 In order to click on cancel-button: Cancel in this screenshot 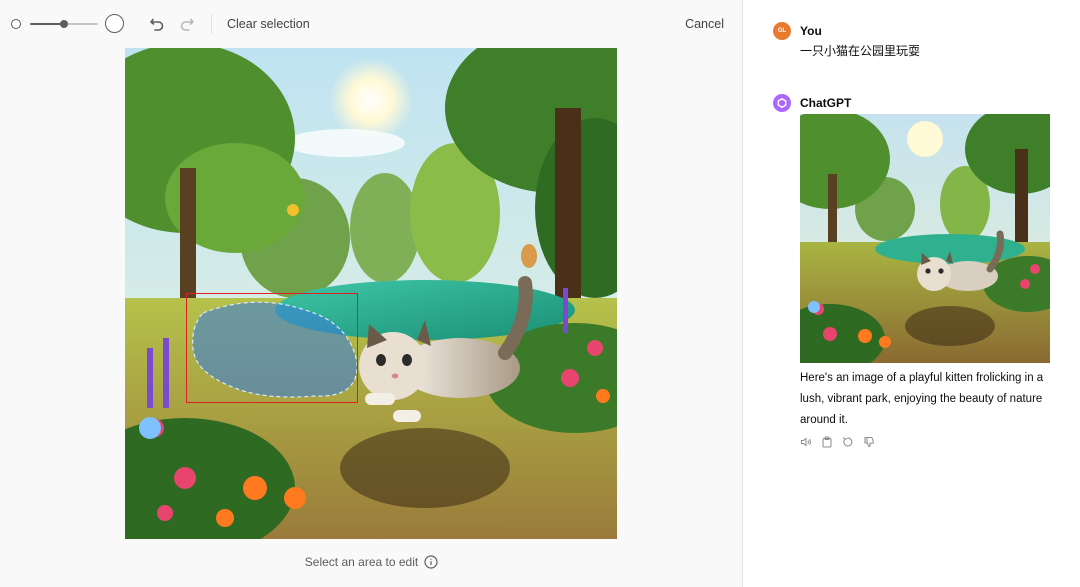, I will do `click(704, 24)`.